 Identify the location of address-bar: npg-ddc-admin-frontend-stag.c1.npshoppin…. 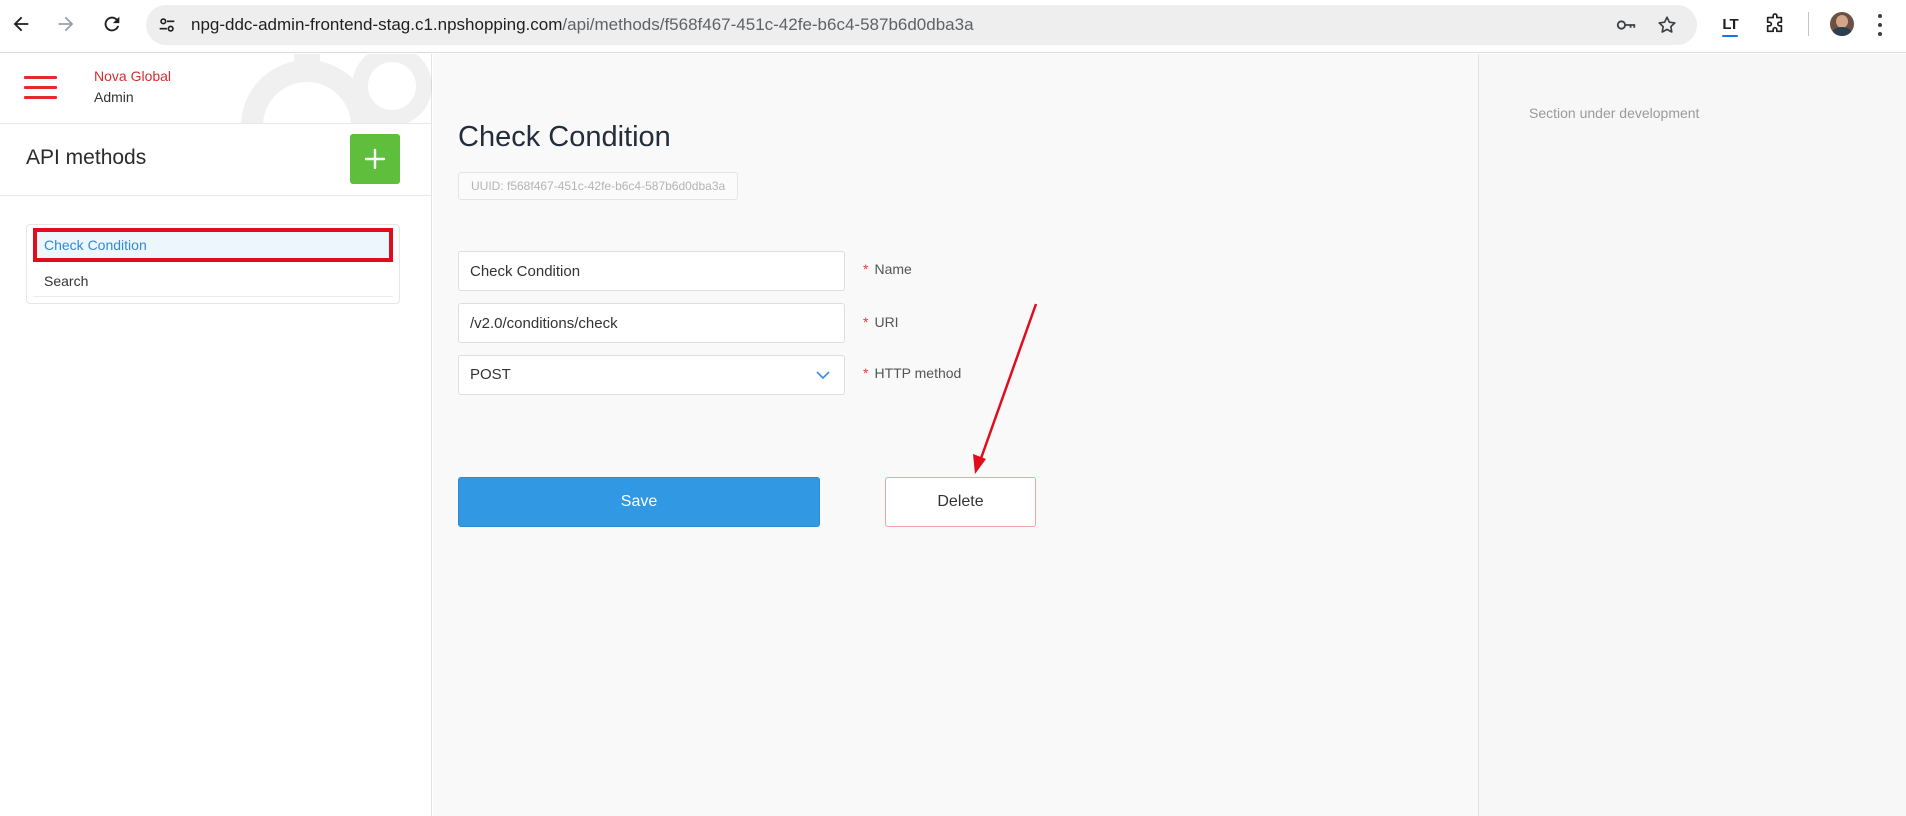
(921, 25).